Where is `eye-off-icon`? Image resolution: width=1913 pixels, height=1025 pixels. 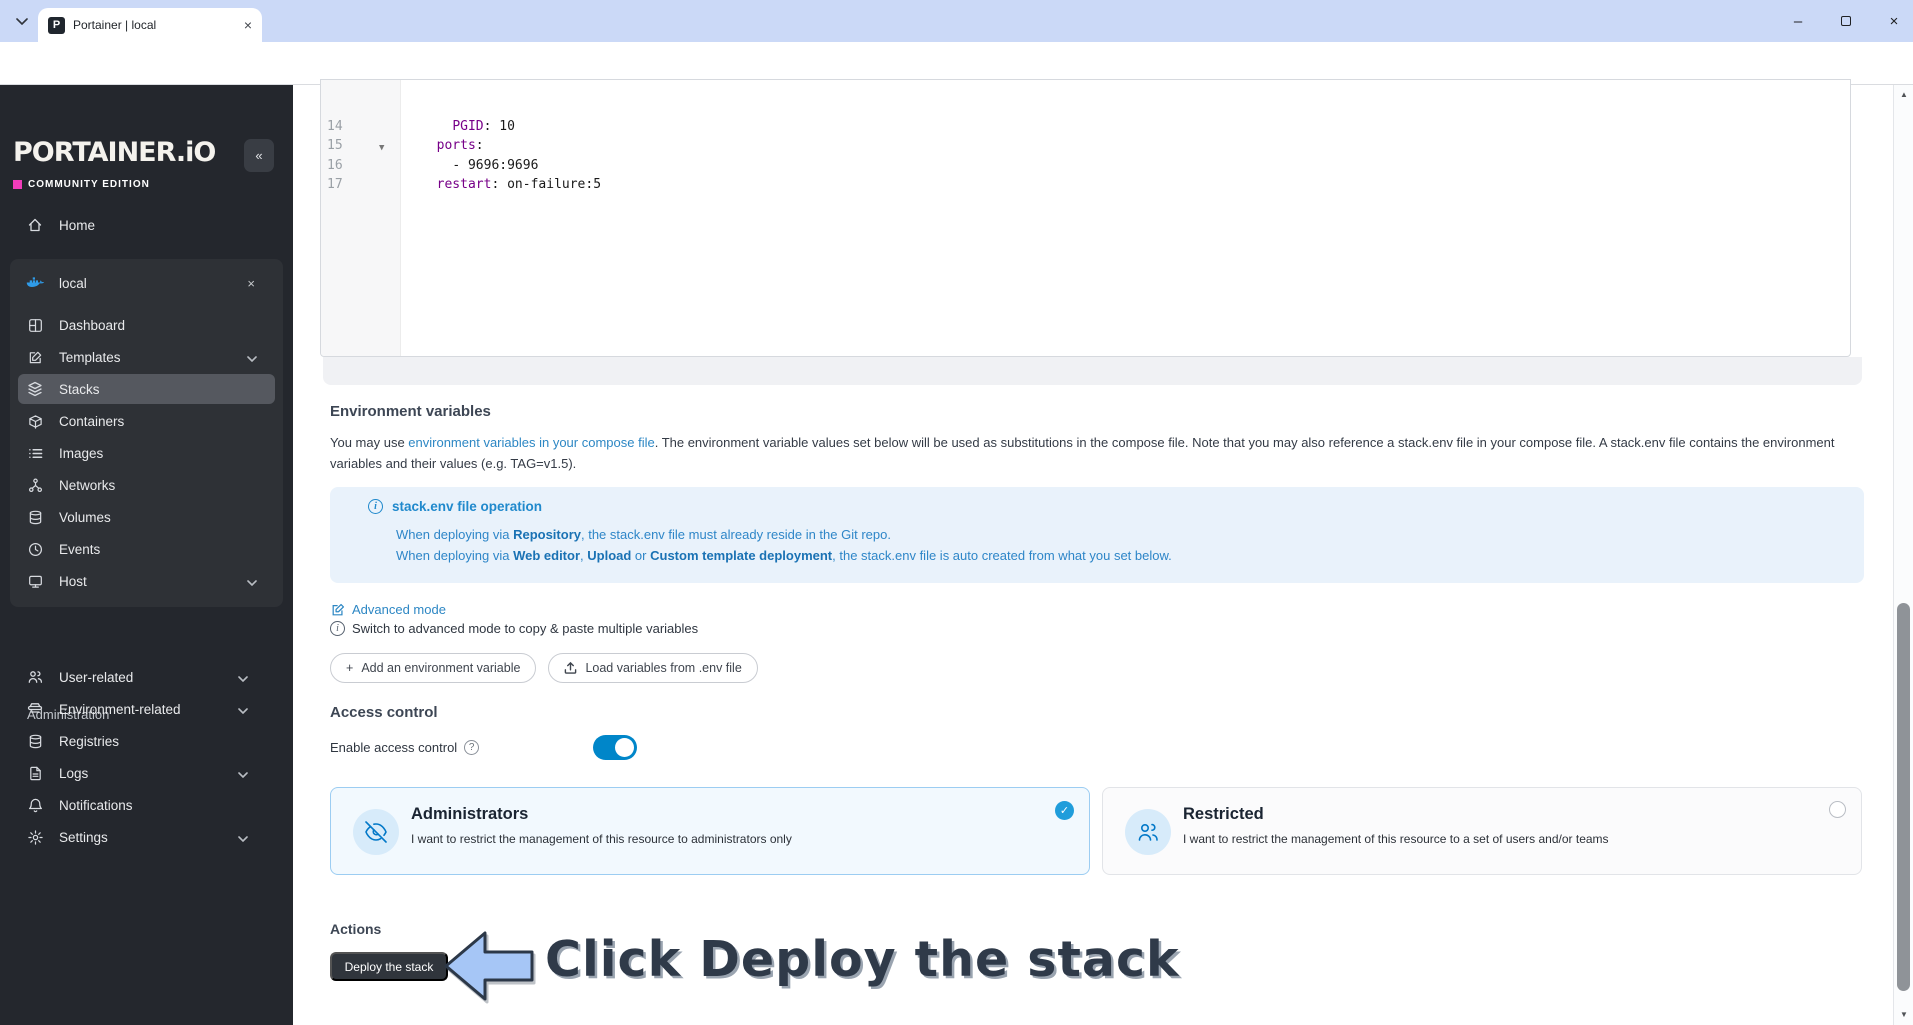
eye-off-icon is located at coordinates (376, 832).